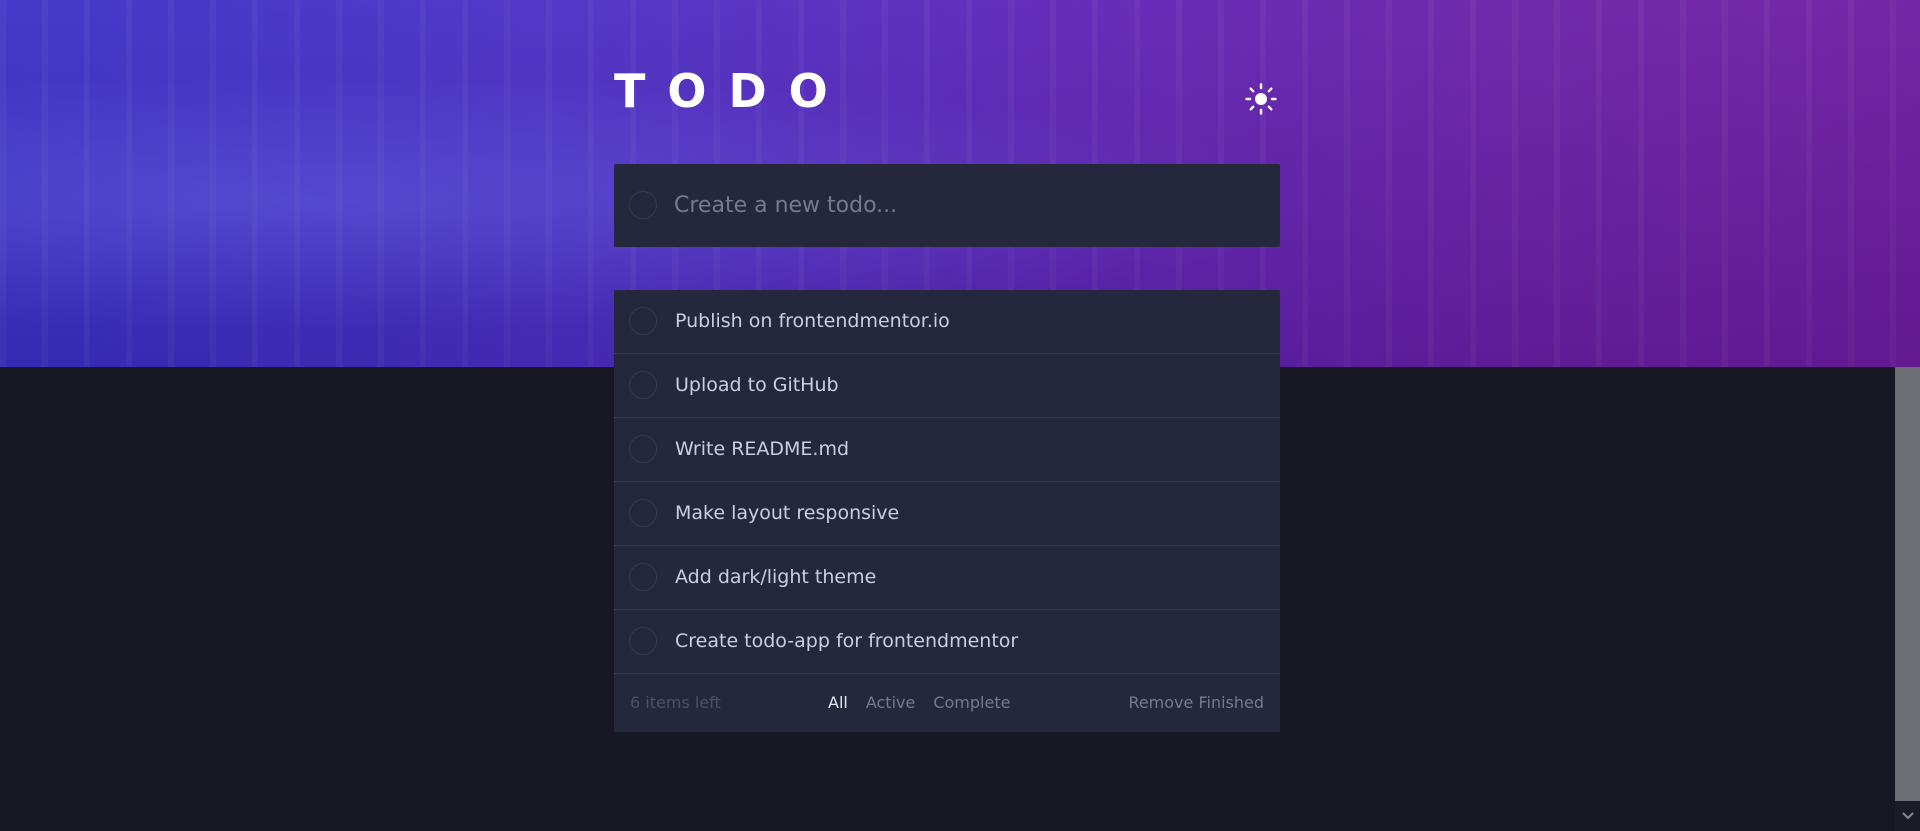 Image resolution: width=1920 pixels, height=831 pixels. Describe the element at coordinates (812, 321) in the screenshot. I see `todo-item-text: Publish on frontendmentor.io` at that location.